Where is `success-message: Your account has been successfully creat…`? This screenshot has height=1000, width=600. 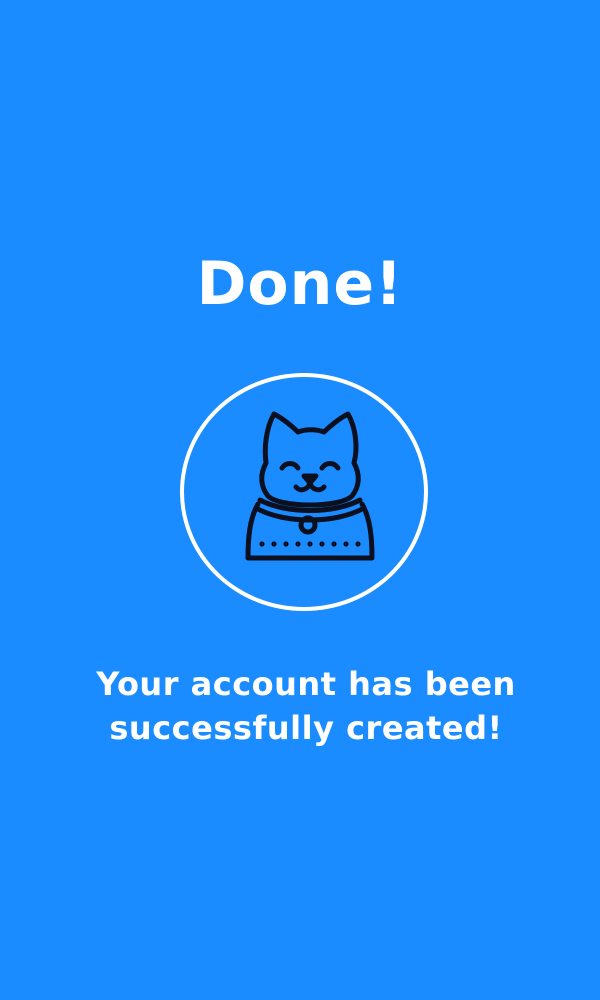 success-message: Your account has been successfully creat… is located at coordinates (306, 706).